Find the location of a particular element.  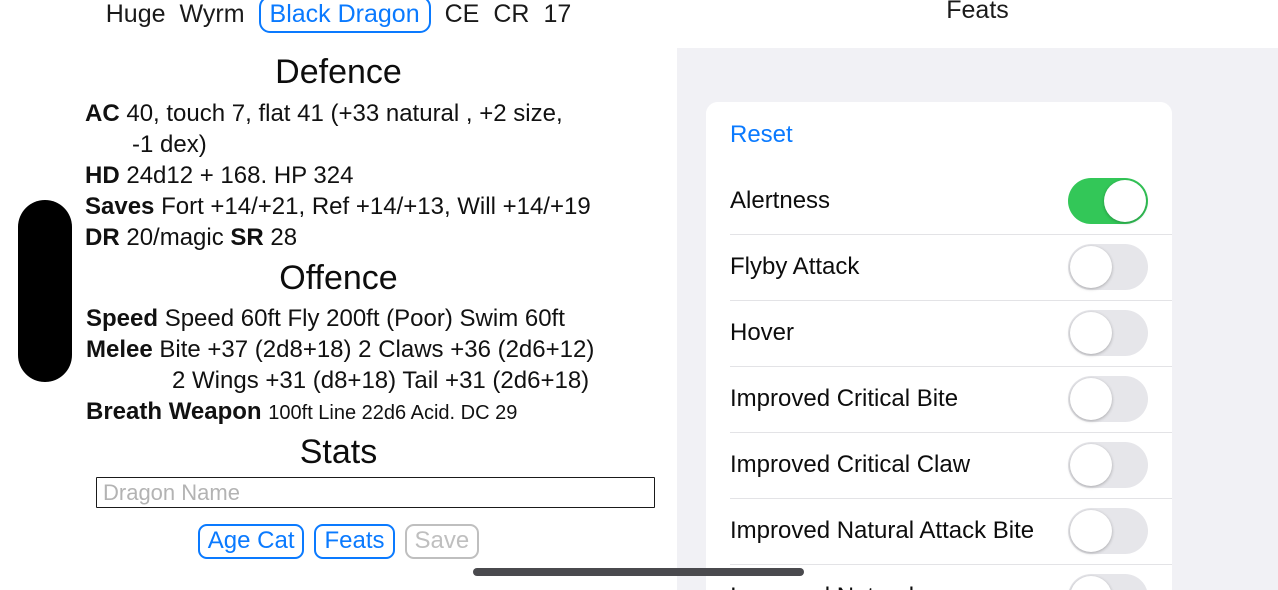

feat-row: Improved Critical Bite is located at coordinates (939, 399).